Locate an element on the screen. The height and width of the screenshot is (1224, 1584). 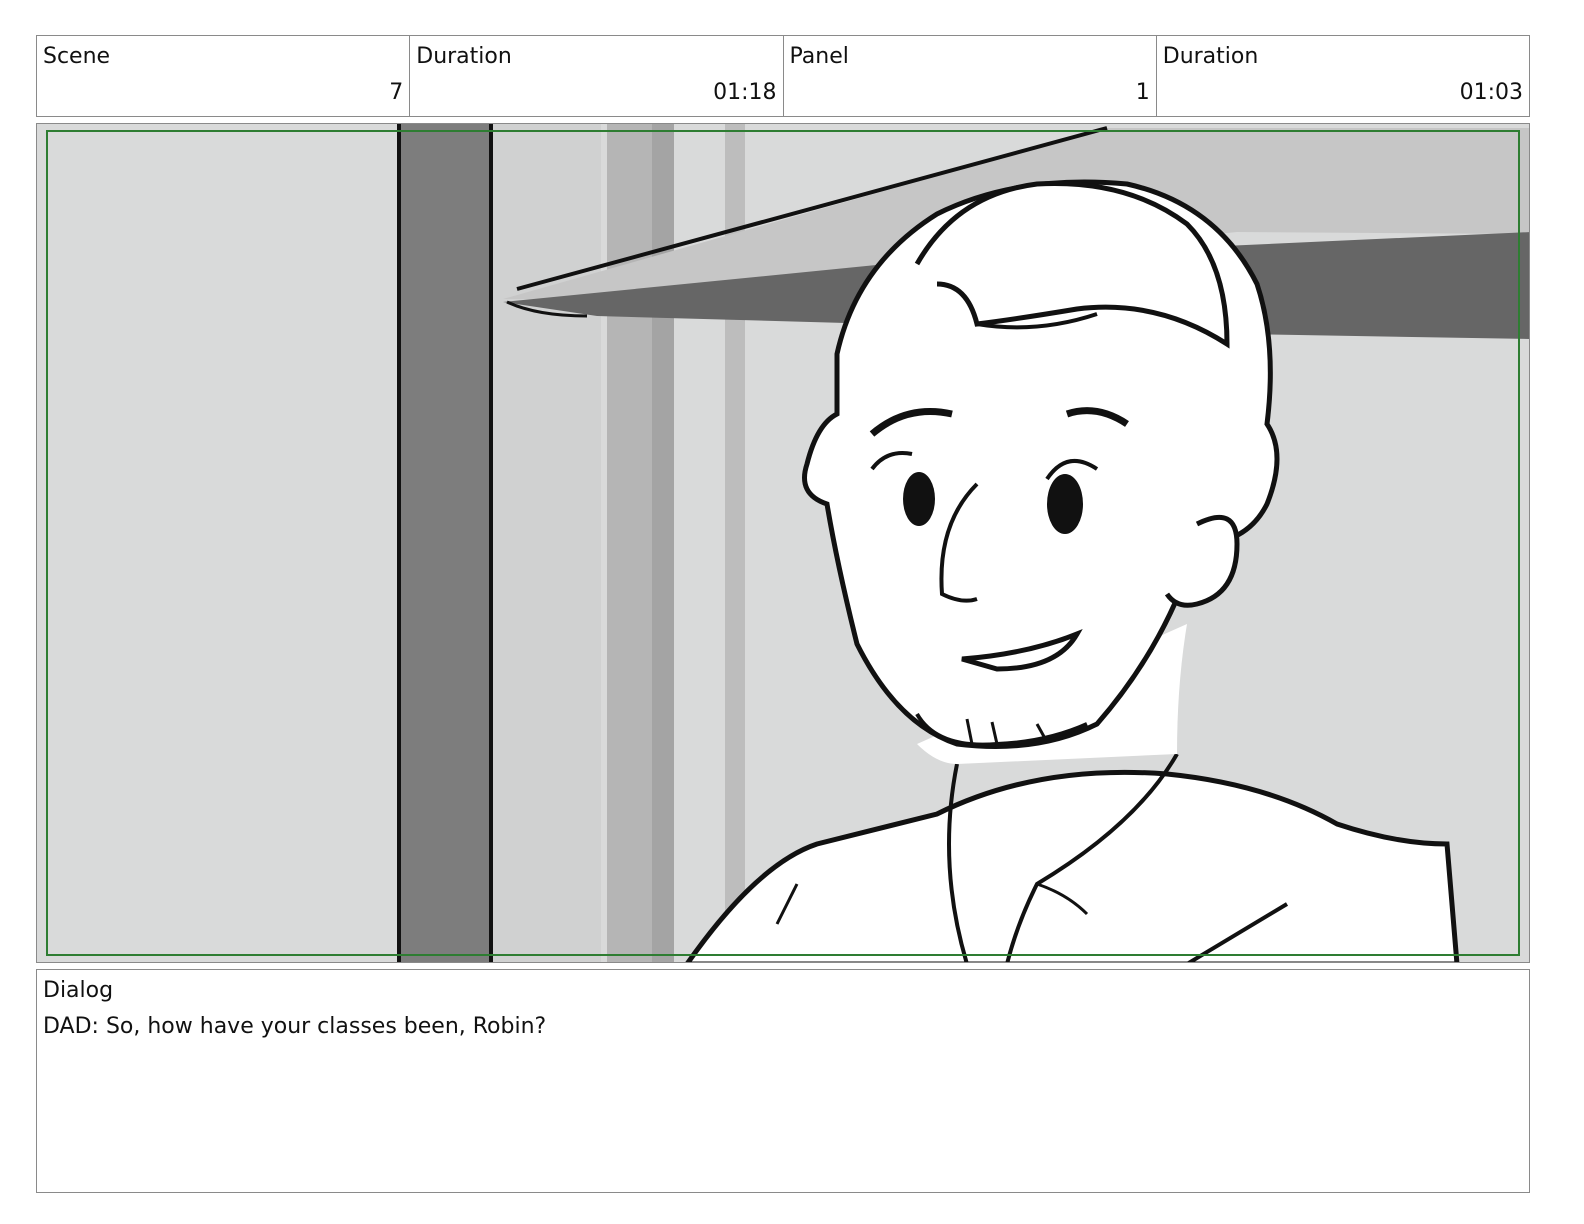
scene-value: 7 is located at coordinates (396, 92).